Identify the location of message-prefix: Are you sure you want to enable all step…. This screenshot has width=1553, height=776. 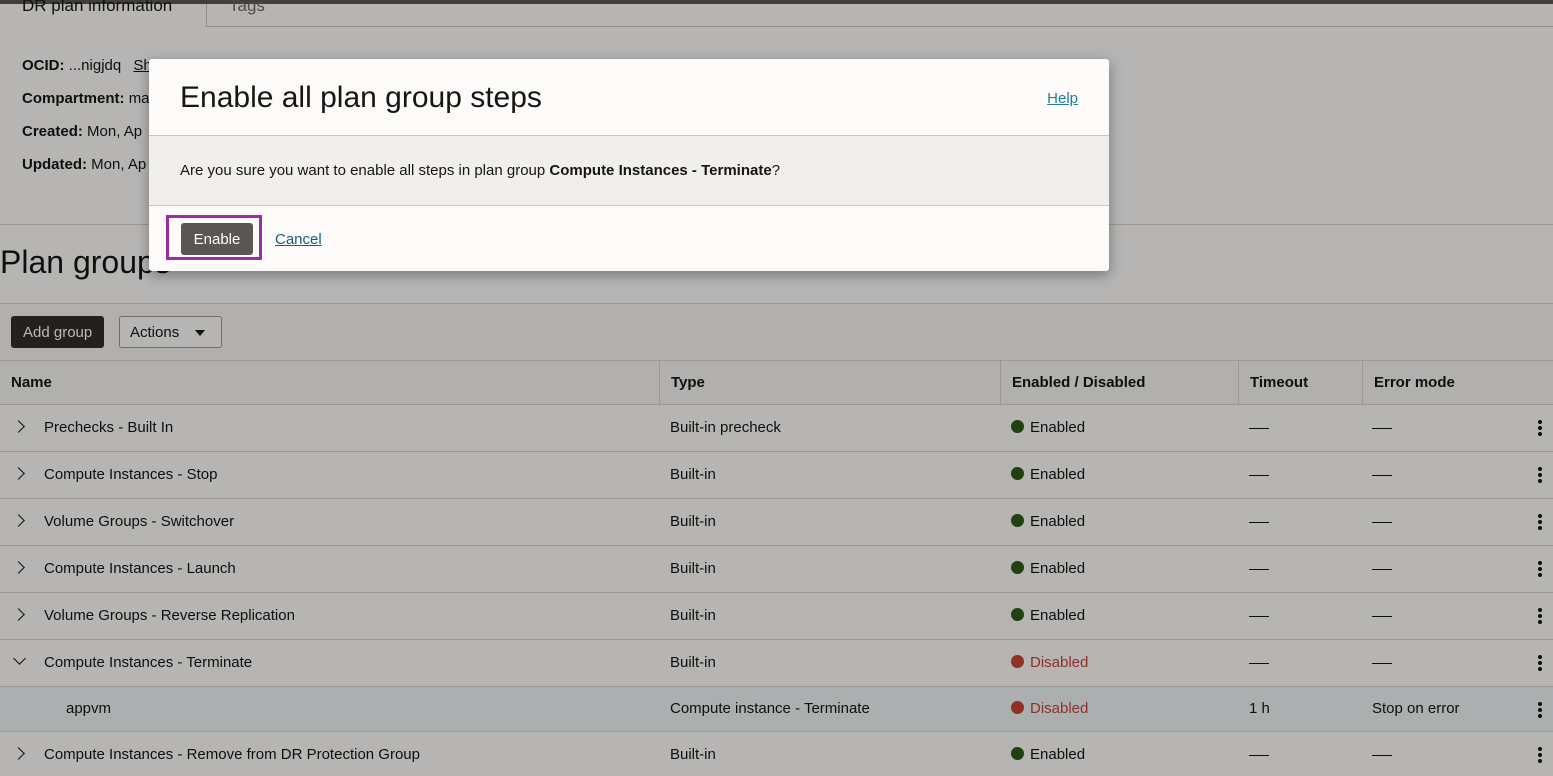
(365, 170).